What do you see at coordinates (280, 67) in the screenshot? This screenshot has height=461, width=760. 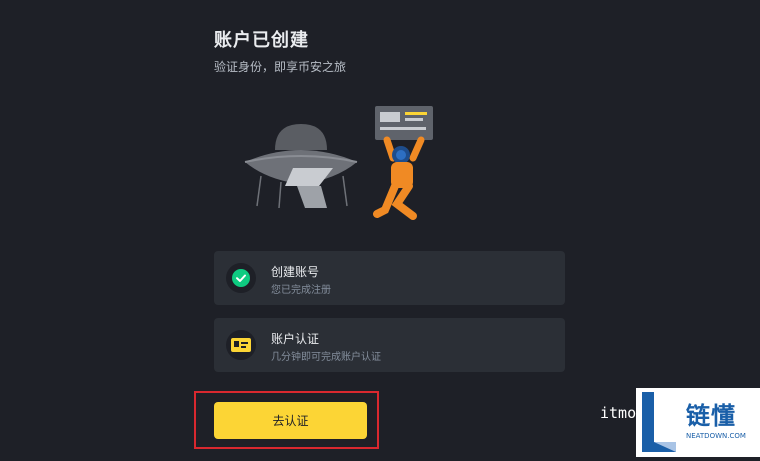 I see `page-subtitle: 验证身份，即享币安之旅` at bounding box center [280, 67].